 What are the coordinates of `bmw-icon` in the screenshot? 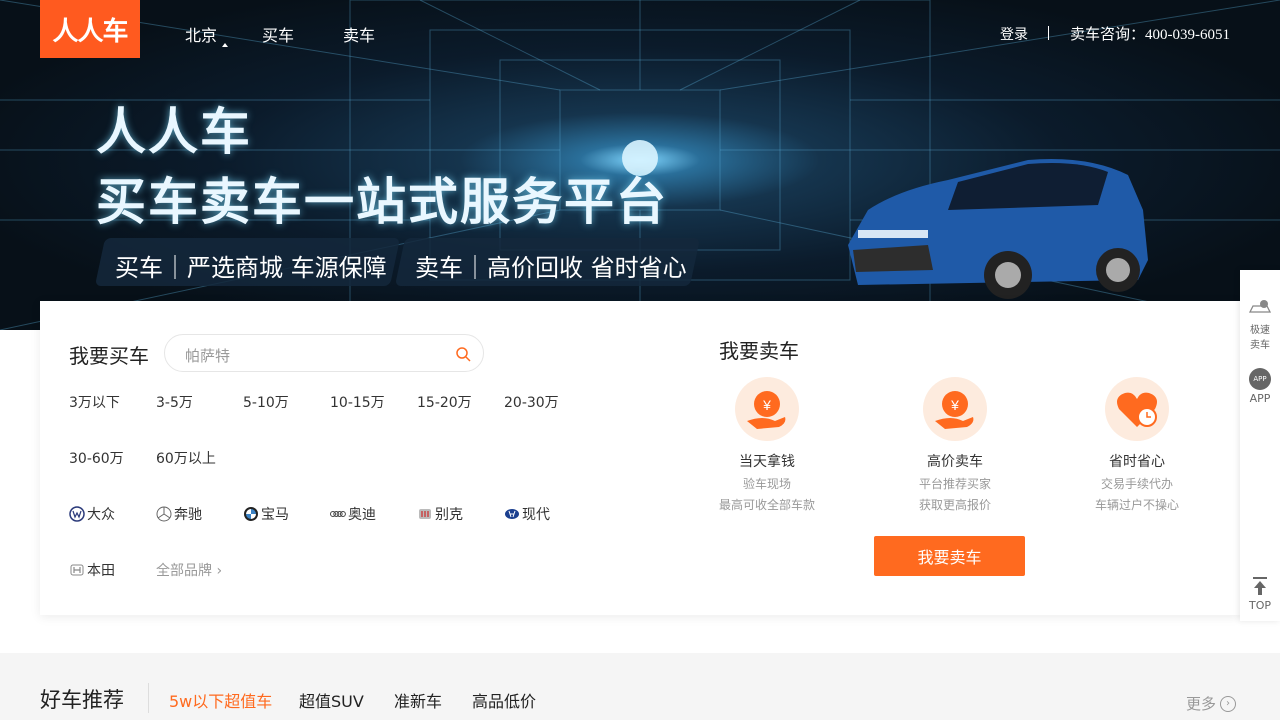 It's located at (251, 514).